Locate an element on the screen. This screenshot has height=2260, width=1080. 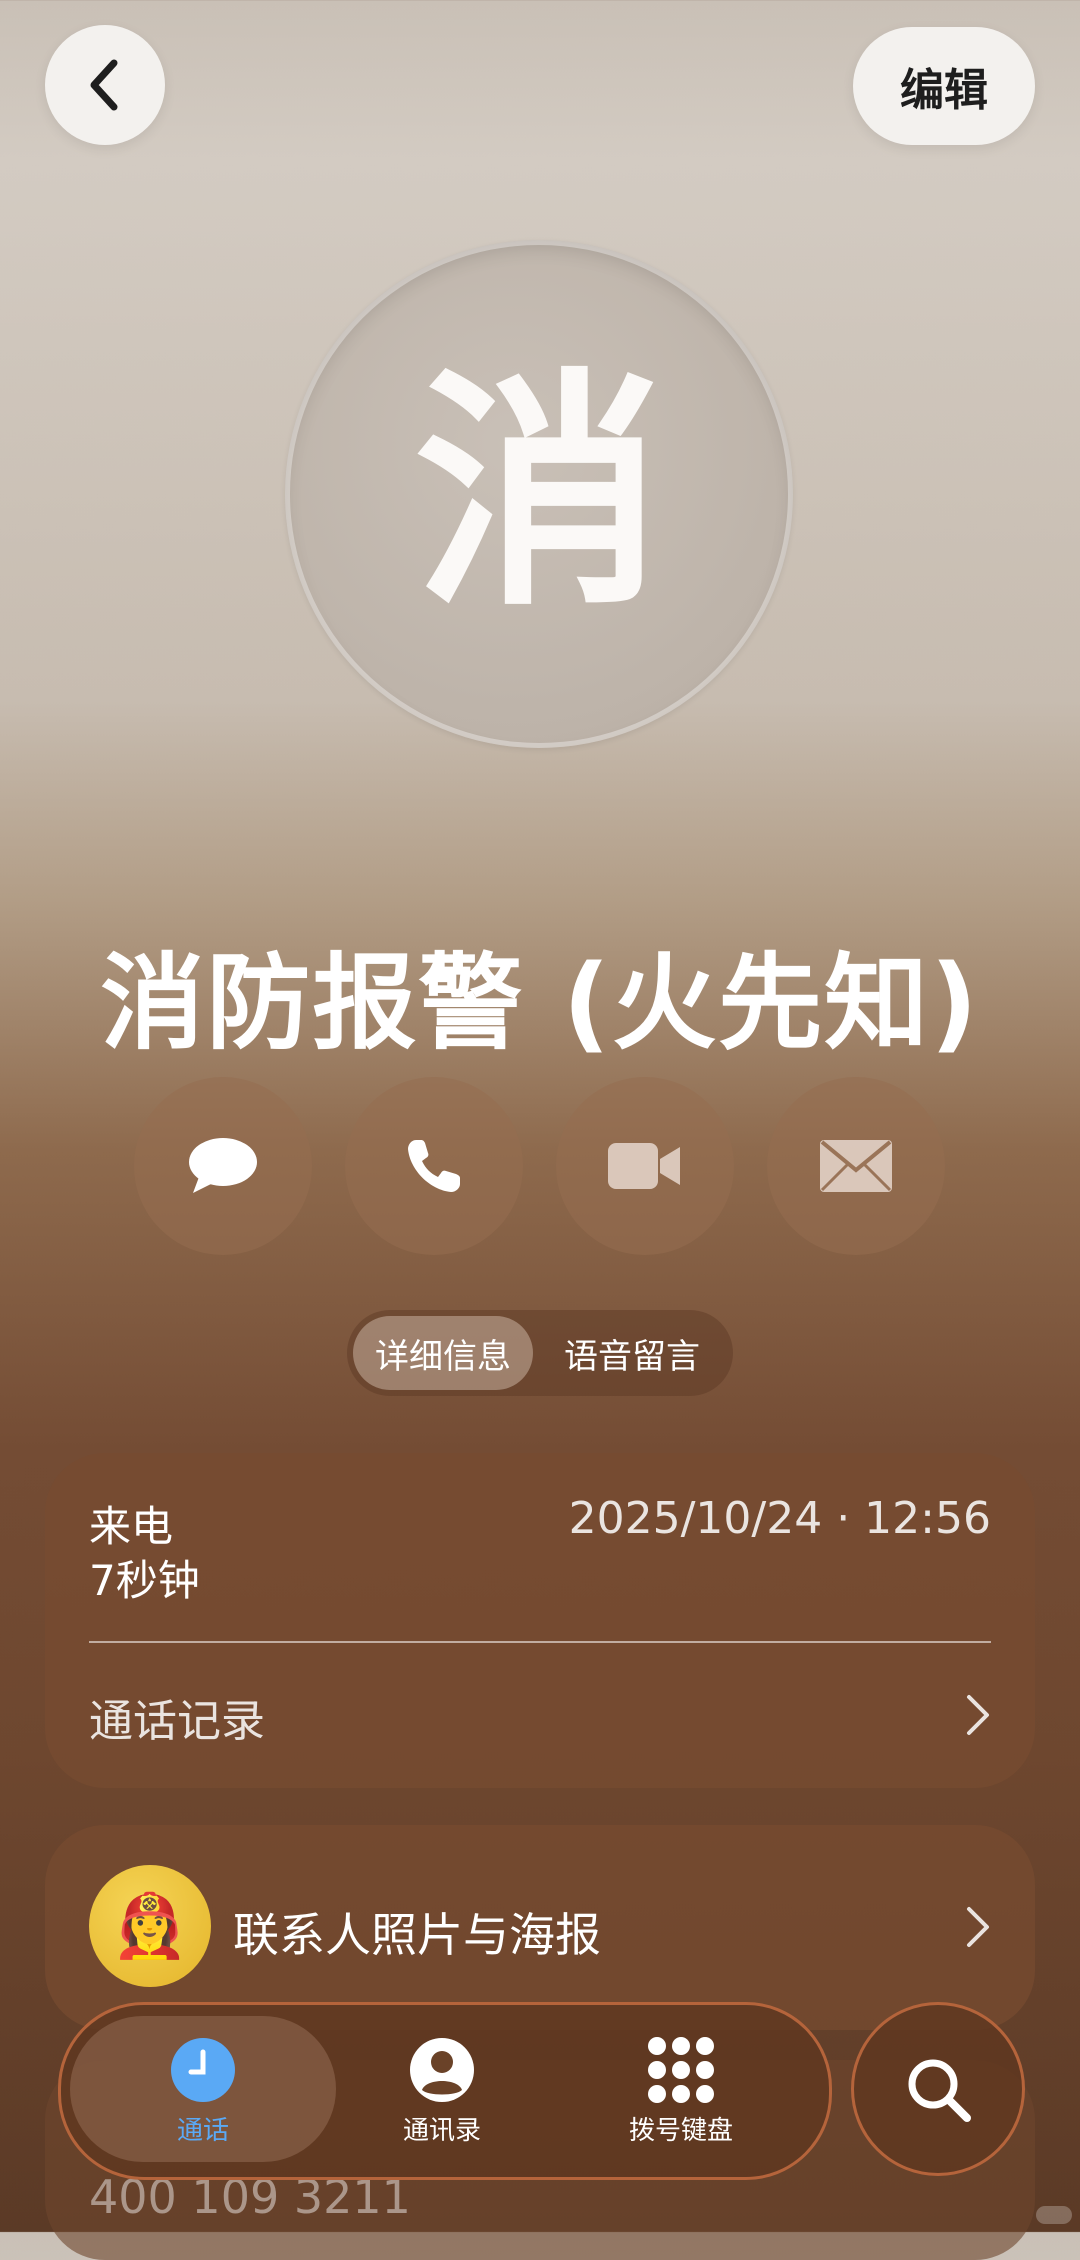
message-bubble-icon is located at coordinates (223, 1165).